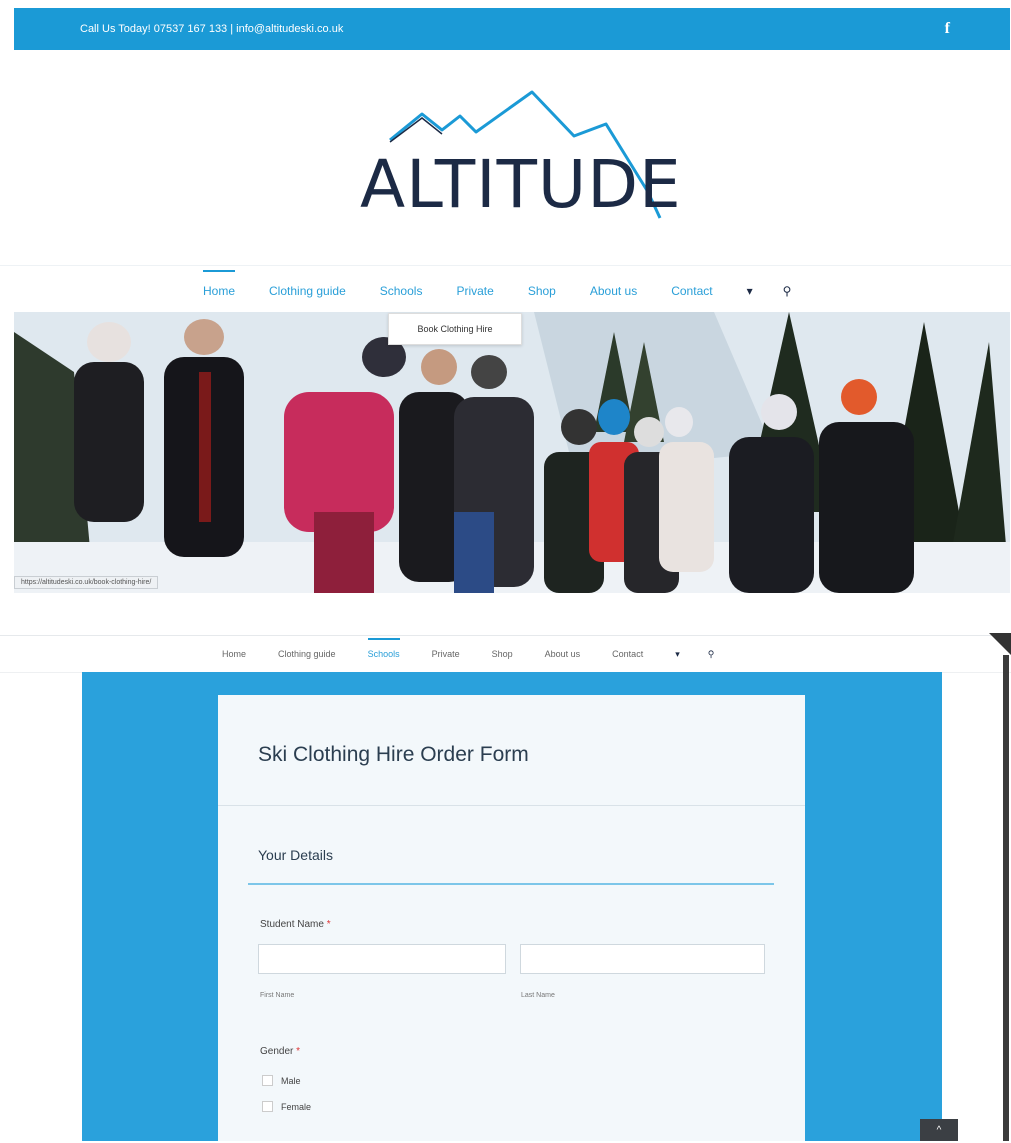 The height and width of the screenshot is (1143, 1011). Describe the element at coordinates (281, 1080) in the screenshot. I see `gender-option-male: Male` at that location.